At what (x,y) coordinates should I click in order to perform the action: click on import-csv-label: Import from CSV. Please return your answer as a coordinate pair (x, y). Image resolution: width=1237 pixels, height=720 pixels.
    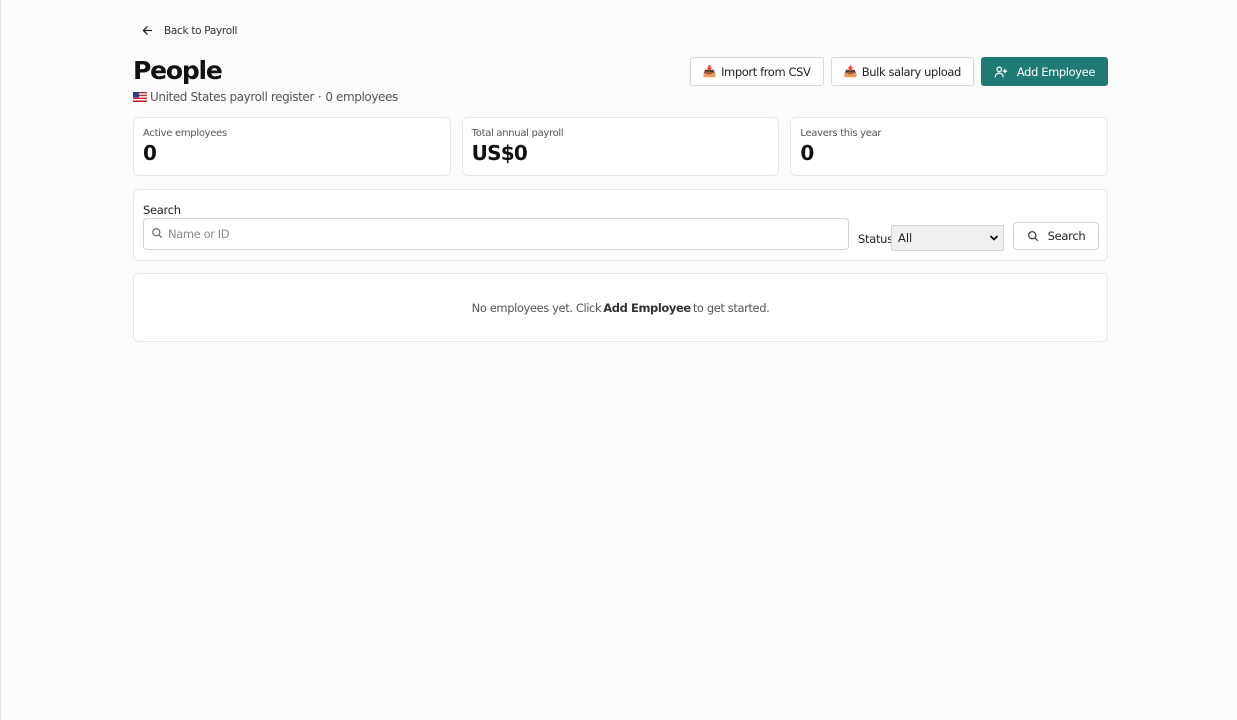
    Looking at the image, I should click on (766, 71).